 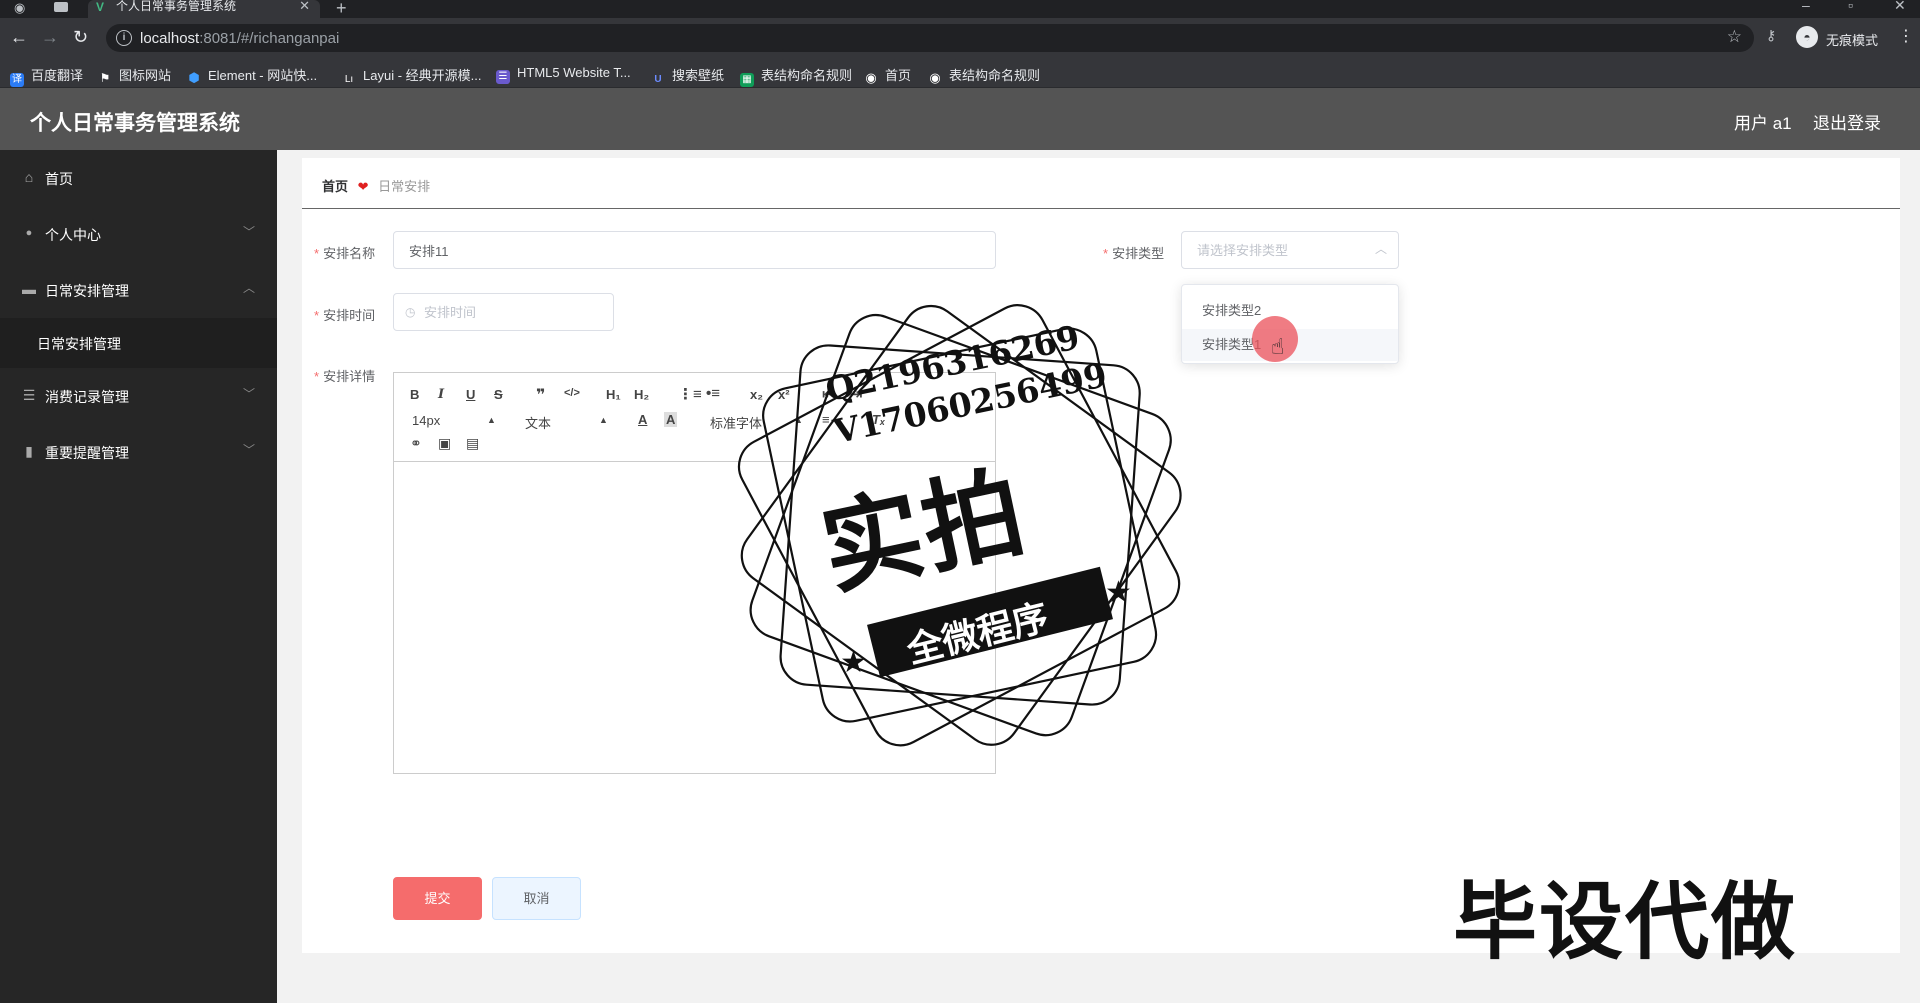 I want to click on browser-address-bar: ← → ↻ i localhost:8081/#/richanganpai ☆, so click(x=960, y=38).